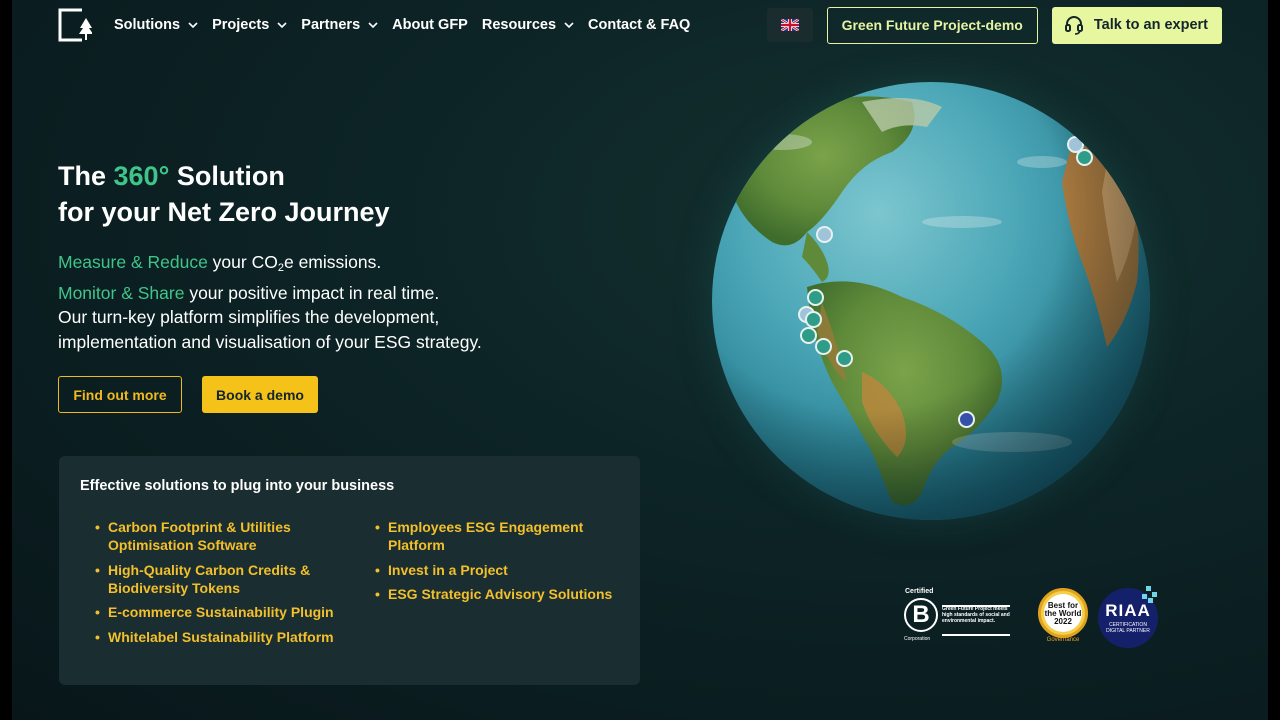 This screenshot has width=1280, height=720. What do you see at coordinates (242, 262) in the screenshot?
I see `hero-line-1-rest-a: your CO` at bounding box center [242, 262].